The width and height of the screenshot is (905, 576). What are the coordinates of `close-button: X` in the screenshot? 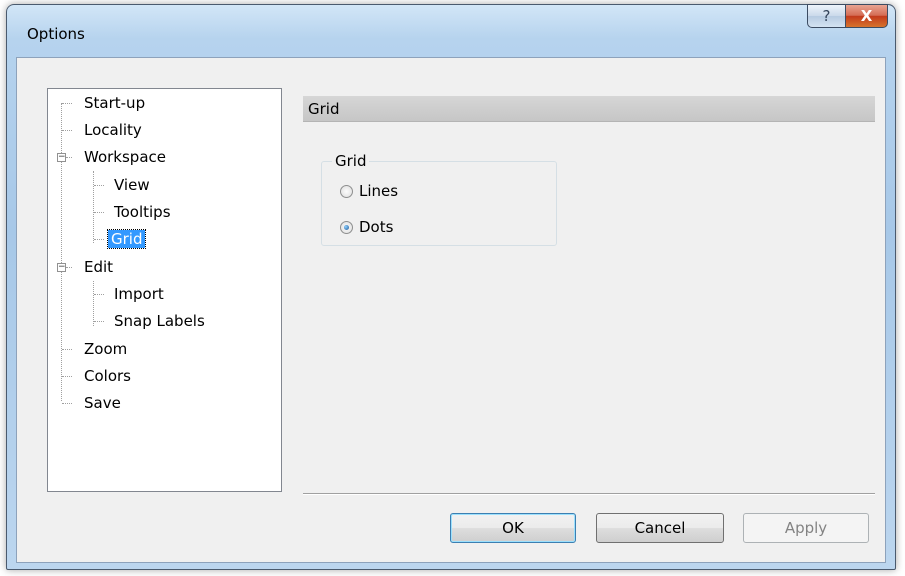 It's located at (866, 16).